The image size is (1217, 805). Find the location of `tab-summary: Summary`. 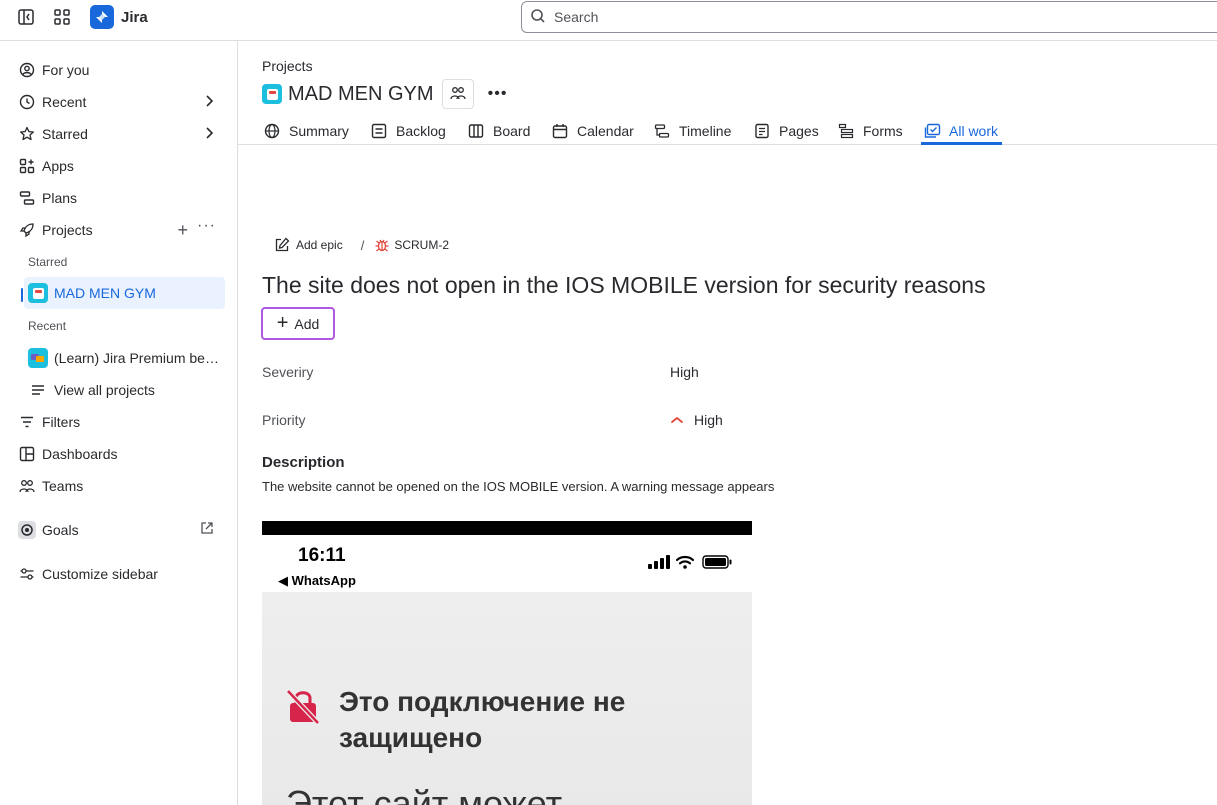

tab-summary: Summary is located at coordinates (306, 131).